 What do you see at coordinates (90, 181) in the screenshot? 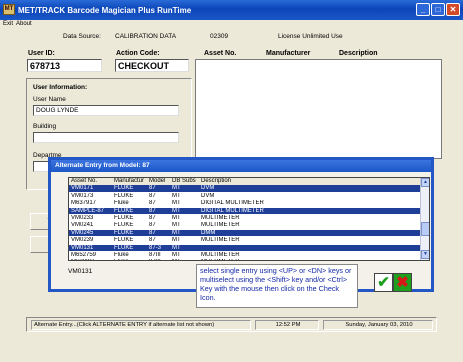
I see `grid-col-asset-no: Asset No.` at bounding box center [90, 181].